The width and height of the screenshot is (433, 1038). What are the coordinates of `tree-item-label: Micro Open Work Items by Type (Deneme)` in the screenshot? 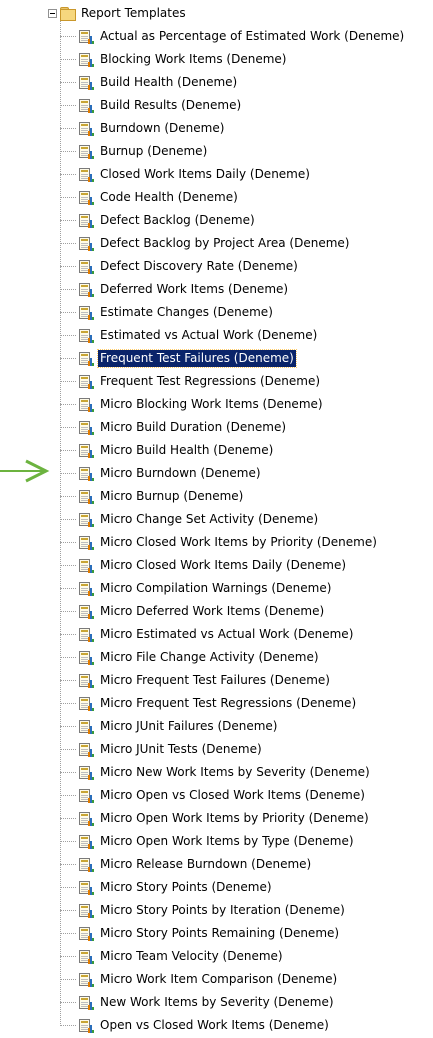 It's located at (227, 841).